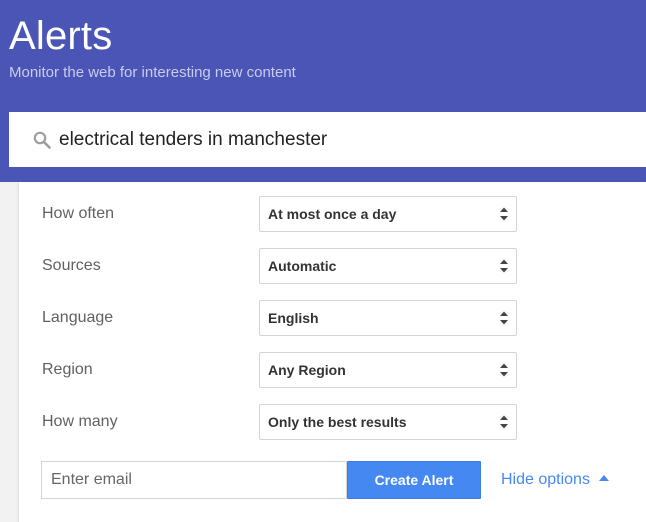 This screenshot has height=522, width=646. Describe the element at coordinates (603, 477) in the screenshot. I see `caret-up-icon` at that location.